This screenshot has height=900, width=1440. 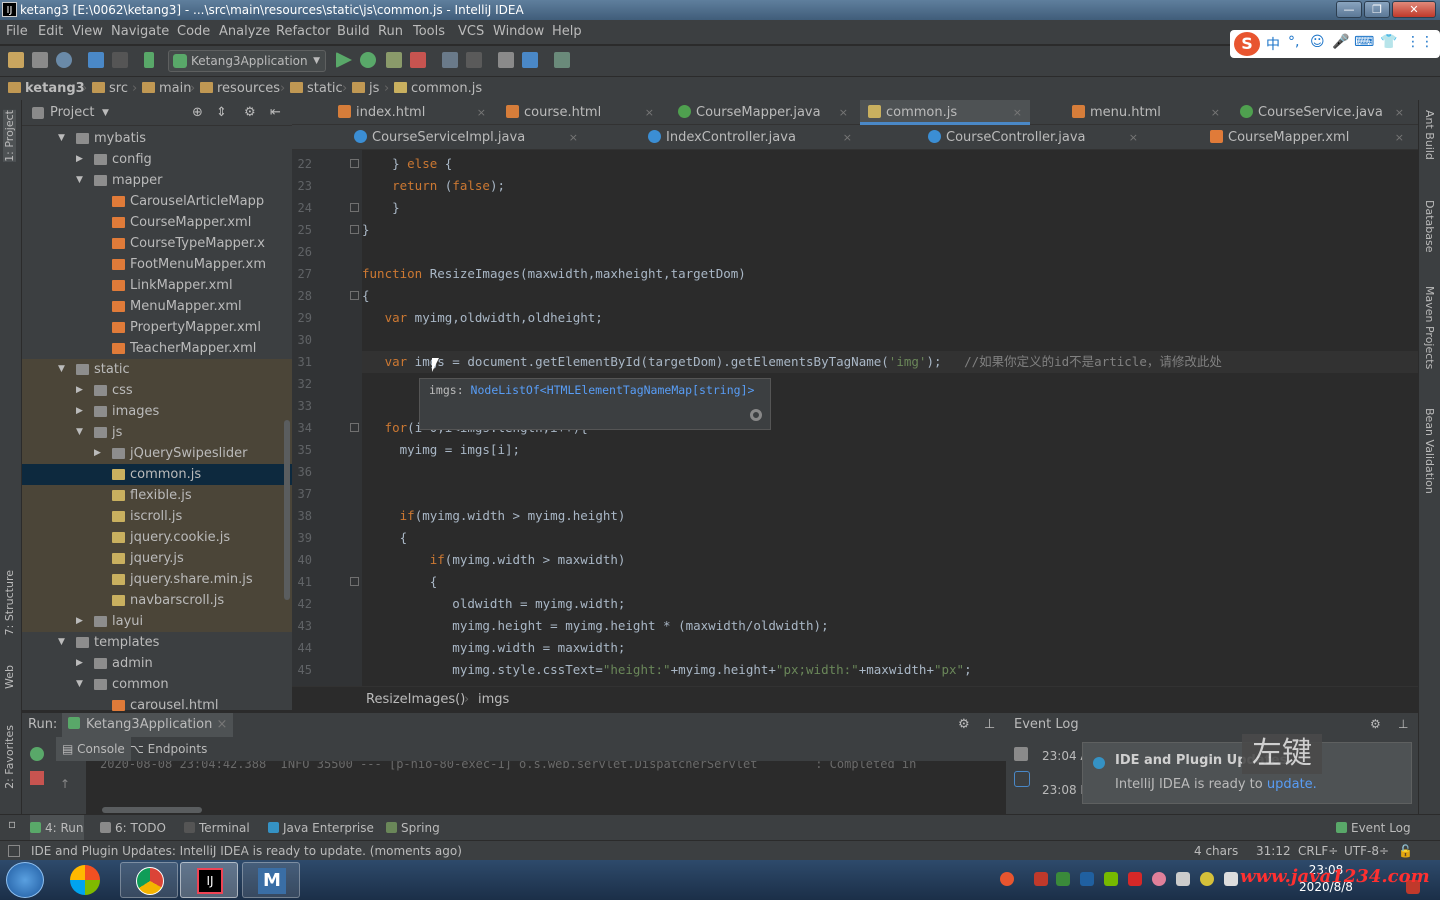 What do you see at coordinates (25, 880) in the screenshot?
I see `start-button` at bounding box center [25, 880].